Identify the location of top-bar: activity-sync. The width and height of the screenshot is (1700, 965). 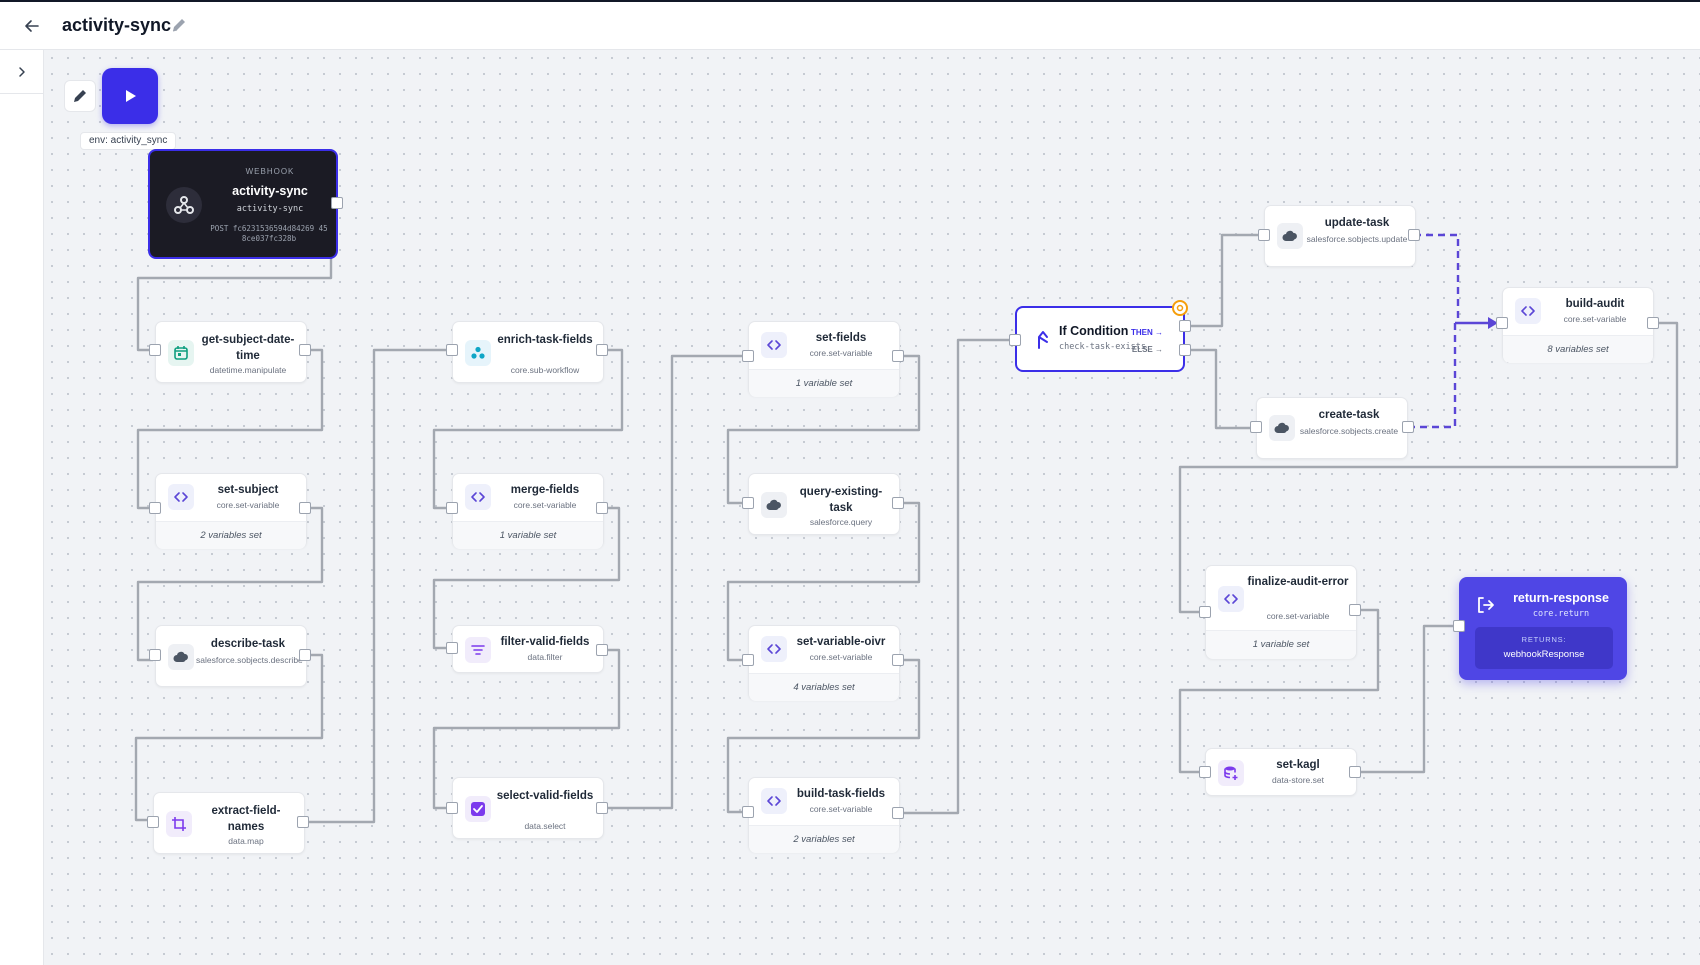
(850, 25).